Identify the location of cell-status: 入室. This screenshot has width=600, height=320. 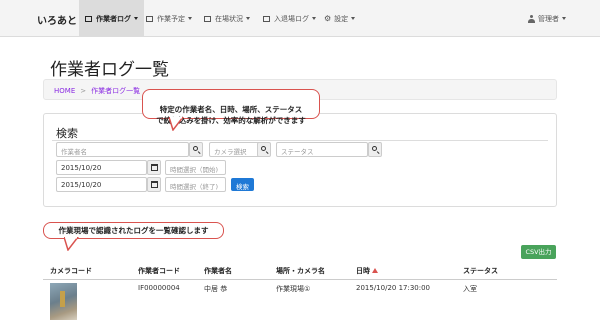
(470, 289).